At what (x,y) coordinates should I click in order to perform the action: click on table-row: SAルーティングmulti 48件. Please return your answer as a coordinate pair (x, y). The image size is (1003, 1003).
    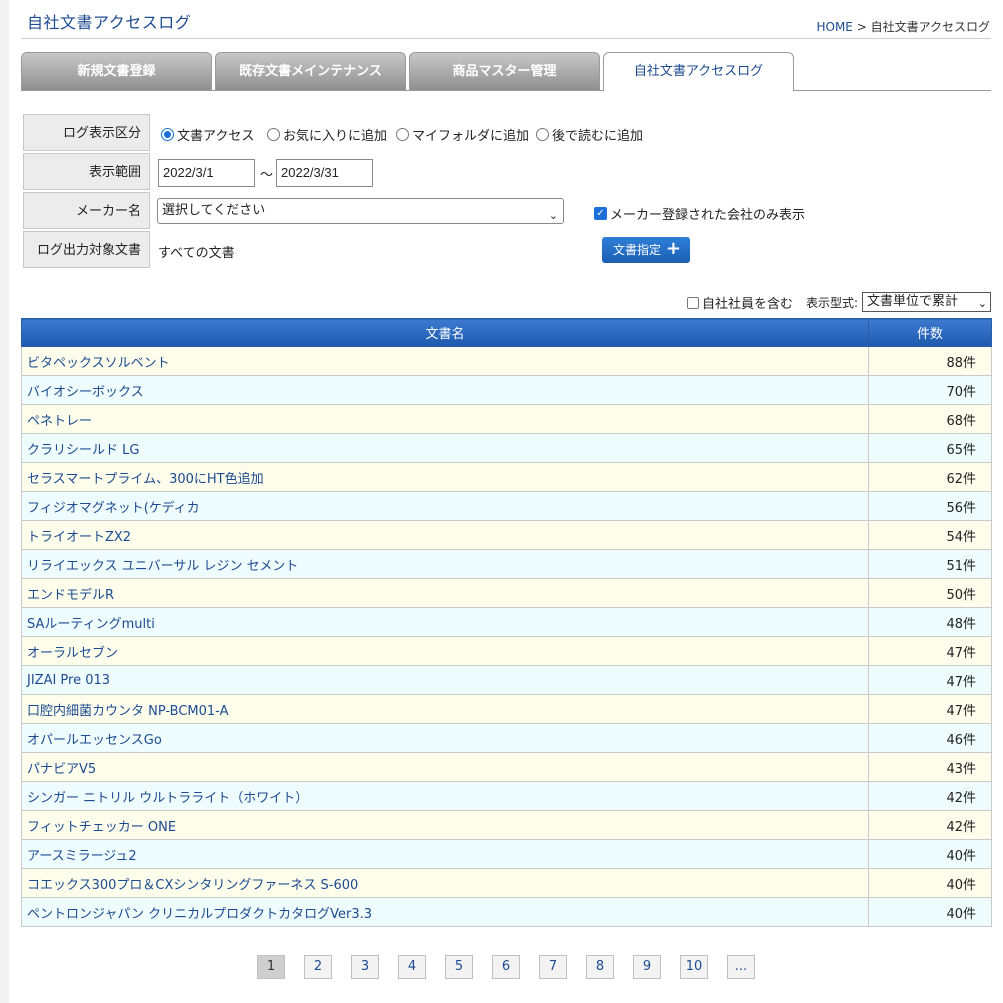
    Looking at the image, I should click on (506, 622).